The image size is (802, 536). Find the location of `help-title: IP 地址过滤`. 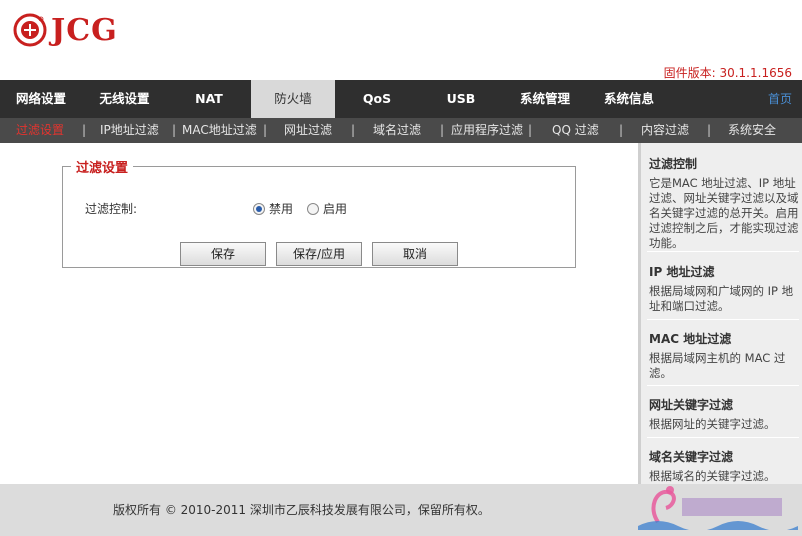

help-title: IP 地址过滤 is located at coordinates (682, 272).